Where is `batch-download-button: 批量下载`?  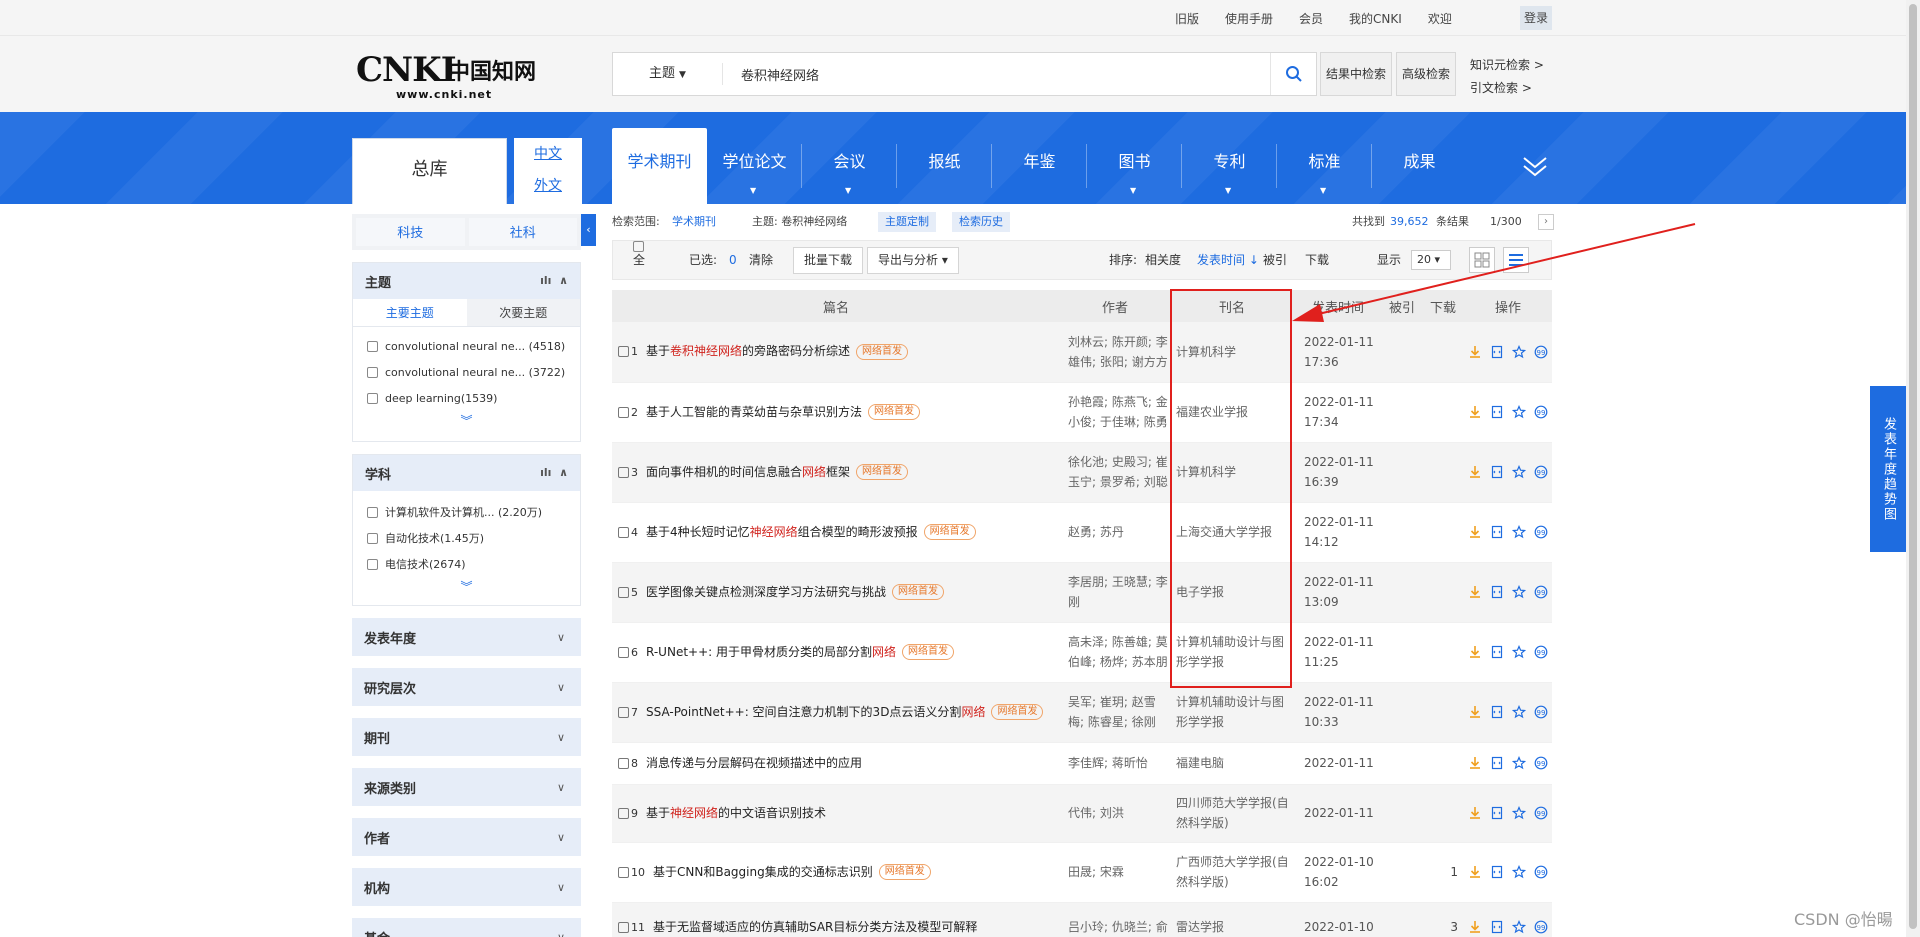 batch-download-button: 批量下载 is located at coordinates (828, 260).